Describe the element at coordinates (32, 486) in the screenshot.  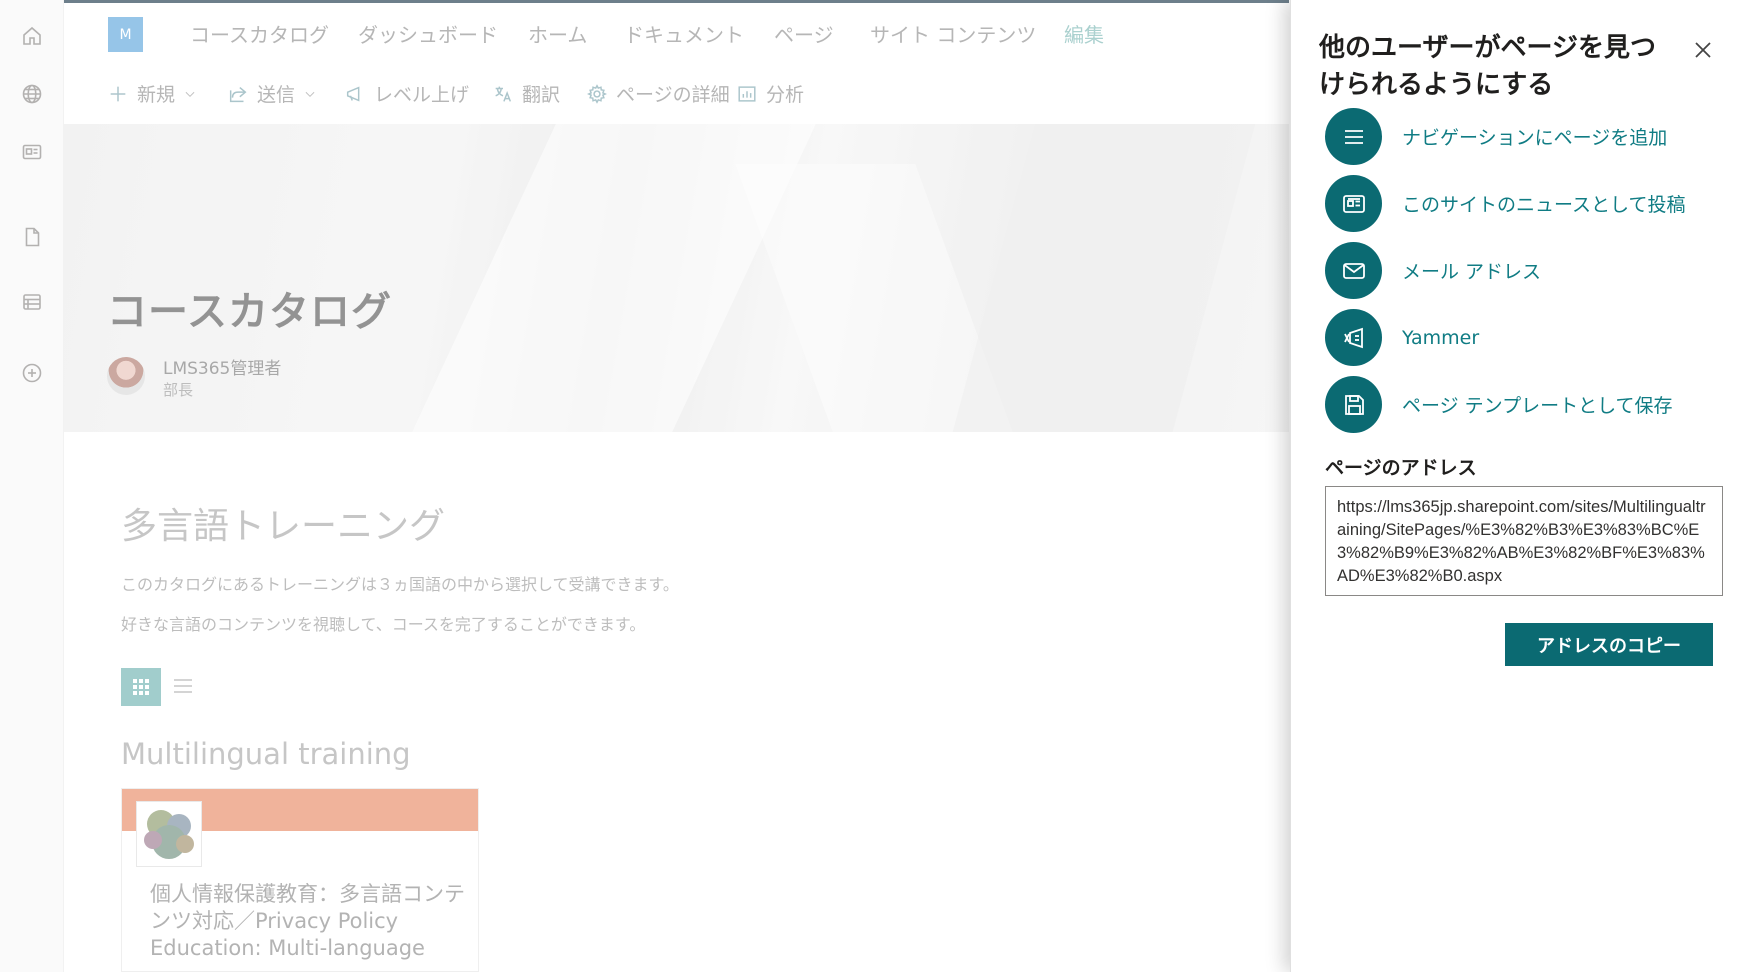
I see `app-rail` at that location.